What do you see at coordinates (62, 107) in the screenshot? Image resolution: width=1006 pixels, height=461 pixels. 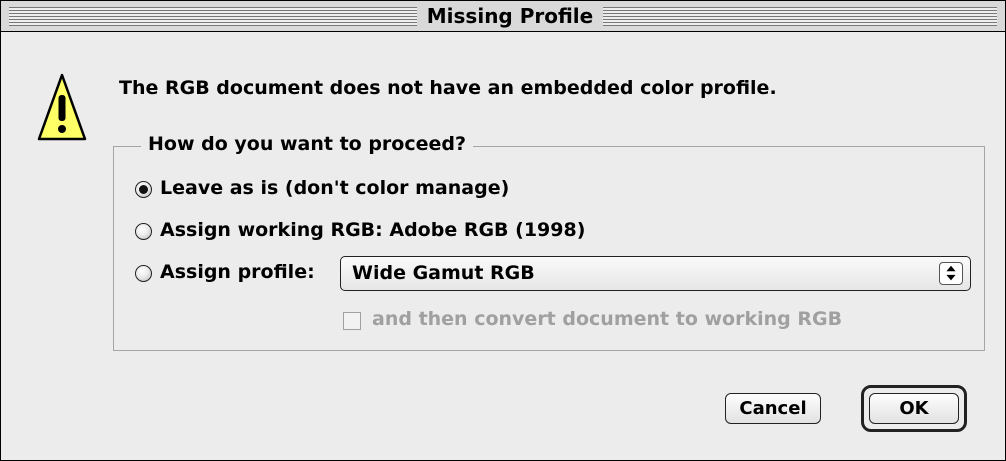 I see `warning-icon` at bounding box center [62, 107].